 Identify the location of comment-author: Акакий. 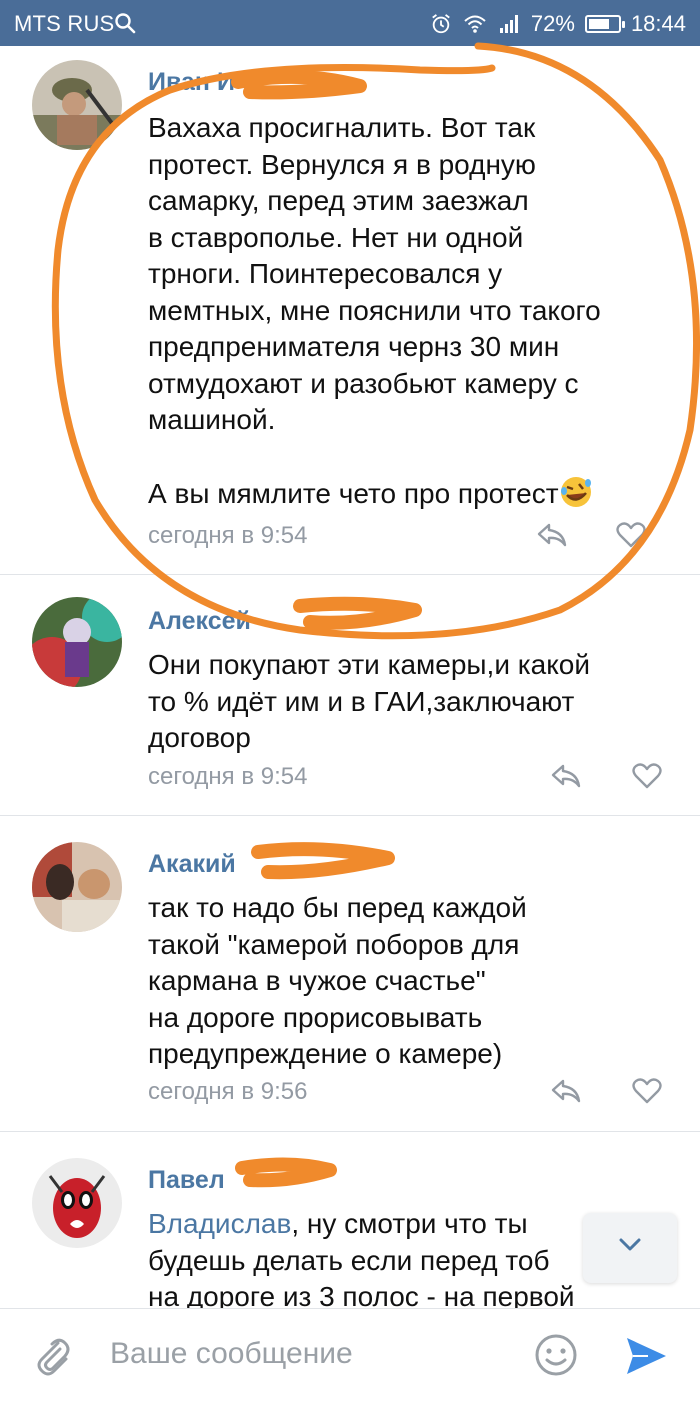
(192, 864).